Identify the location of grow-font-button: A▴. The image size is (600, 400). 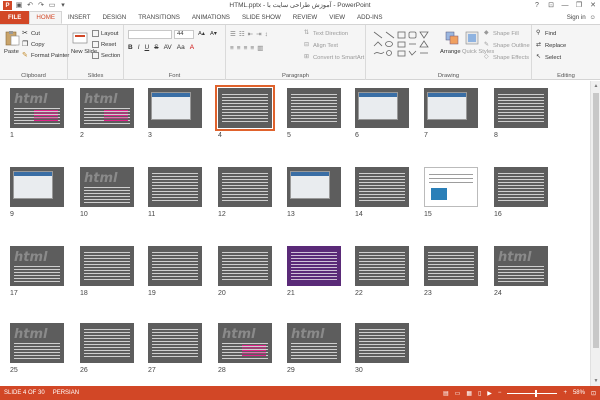
(201, 34).